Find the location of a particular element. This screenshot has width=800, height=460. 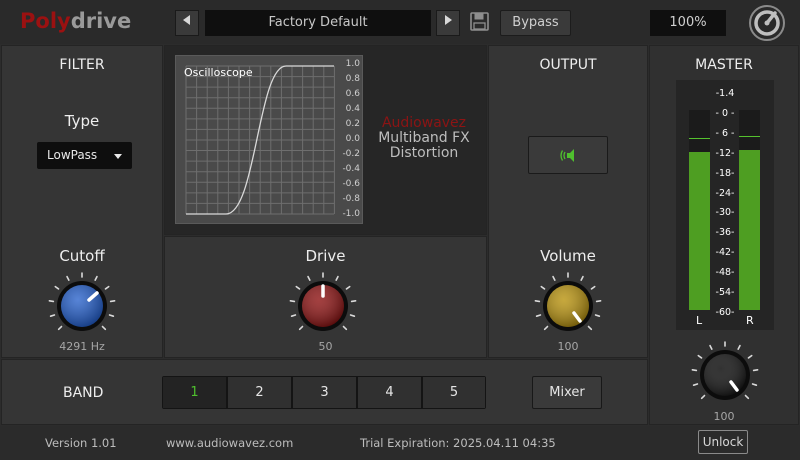

oscilloscope-label: Oscilloscope is located at coordinates (218, 72).